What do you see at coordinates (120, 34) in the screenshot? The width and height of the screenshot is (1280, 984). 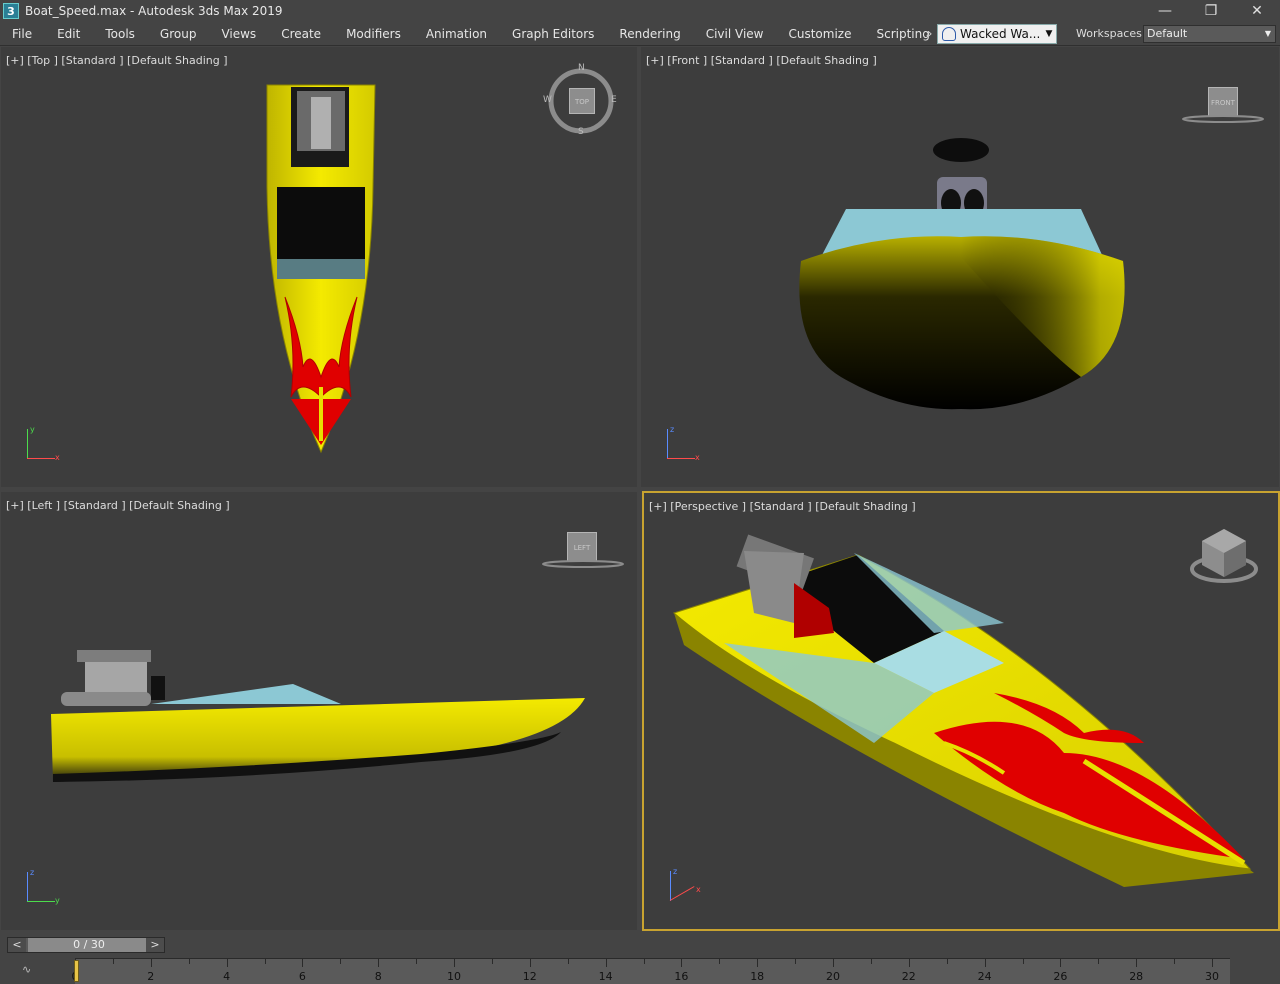 I see `menu-tools: Tools` at bounding box center [120, 34].